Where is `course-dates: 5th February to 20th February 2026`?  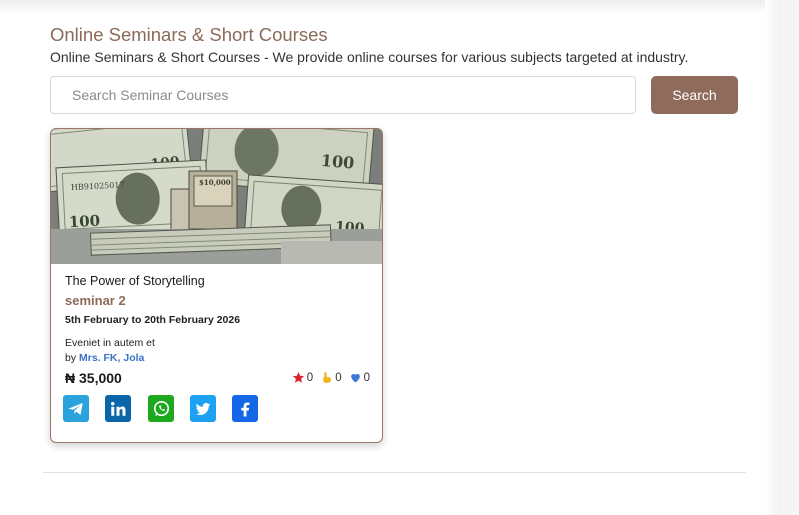 course-dates: 5th February to 20th February 2026 is located at coordinates (153, 320).